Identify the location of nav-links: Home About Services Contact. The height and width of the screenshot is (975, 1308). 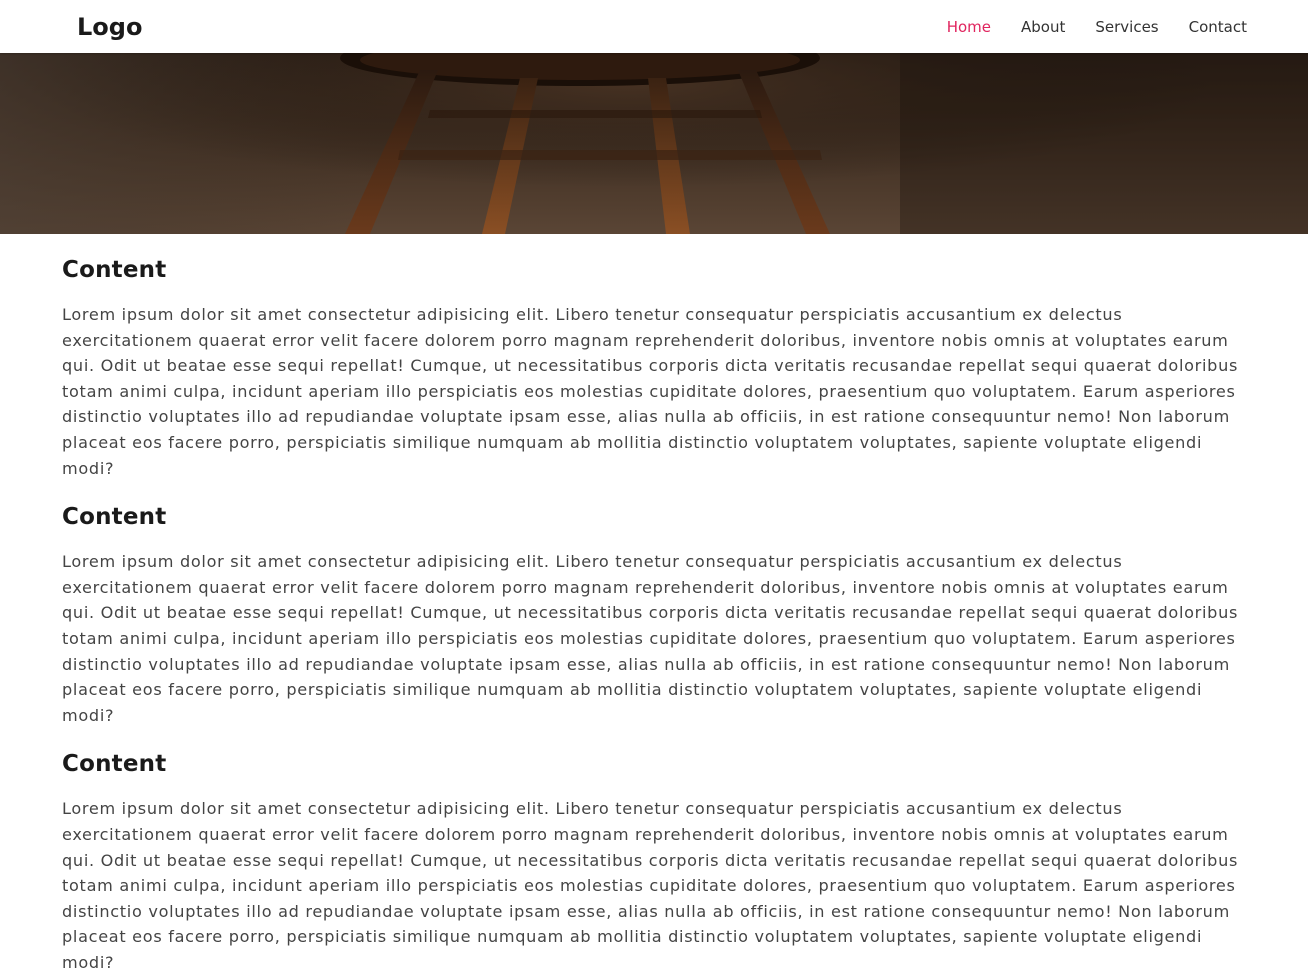
(1097, 27).